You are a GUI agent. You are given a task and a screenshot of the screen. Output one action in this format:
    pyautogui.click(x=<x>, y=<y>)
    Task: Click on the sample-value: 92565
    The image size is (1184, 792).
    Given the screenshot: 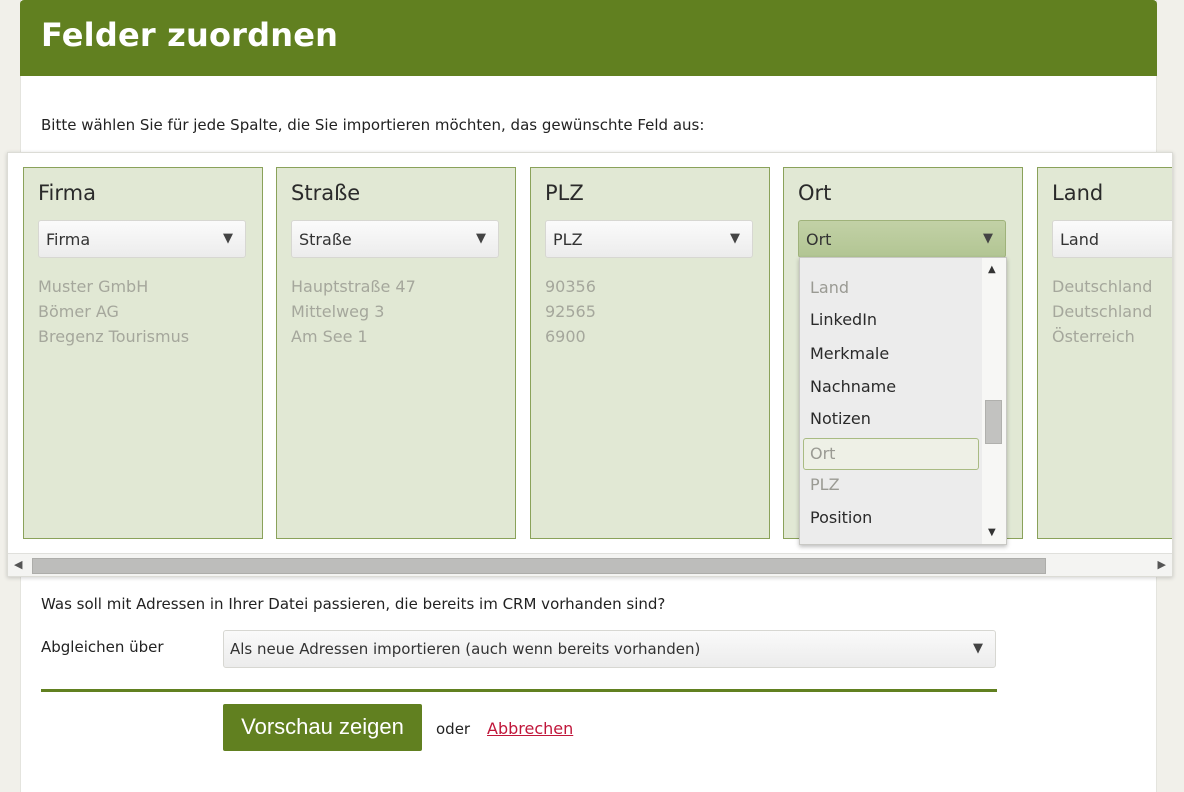 What is the action you would take?
    pyautogui.click(x=570, y=311)
    